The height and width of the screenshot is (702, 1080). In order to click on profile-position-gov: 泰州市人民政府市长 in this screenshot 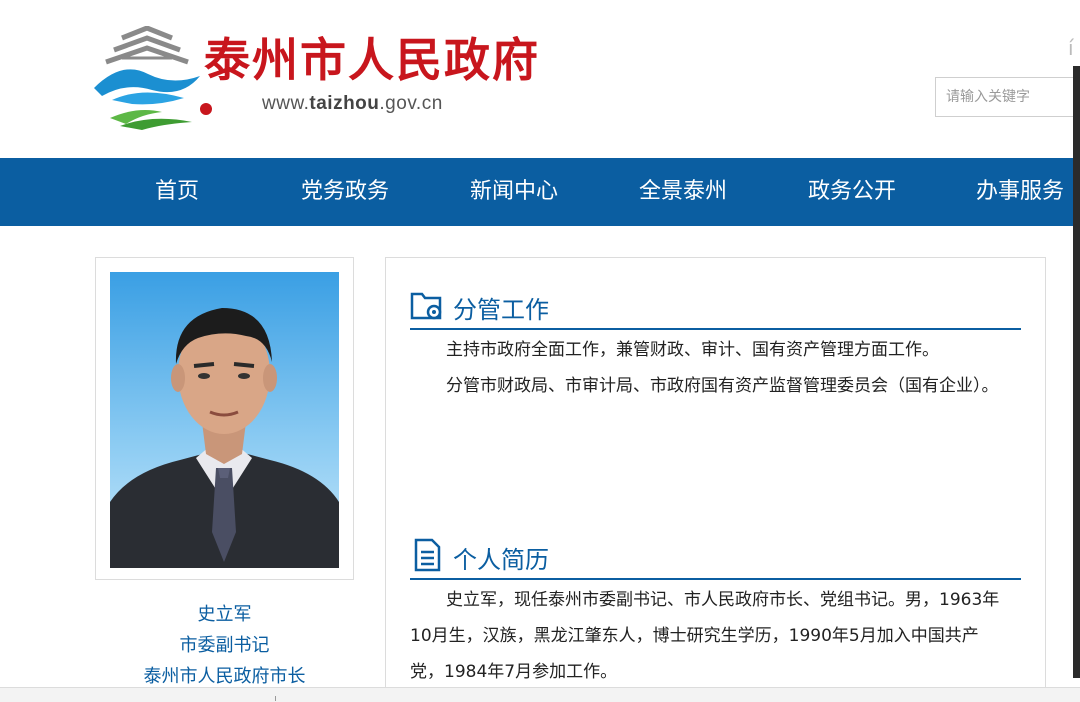, I will do `click(224, 675)`.